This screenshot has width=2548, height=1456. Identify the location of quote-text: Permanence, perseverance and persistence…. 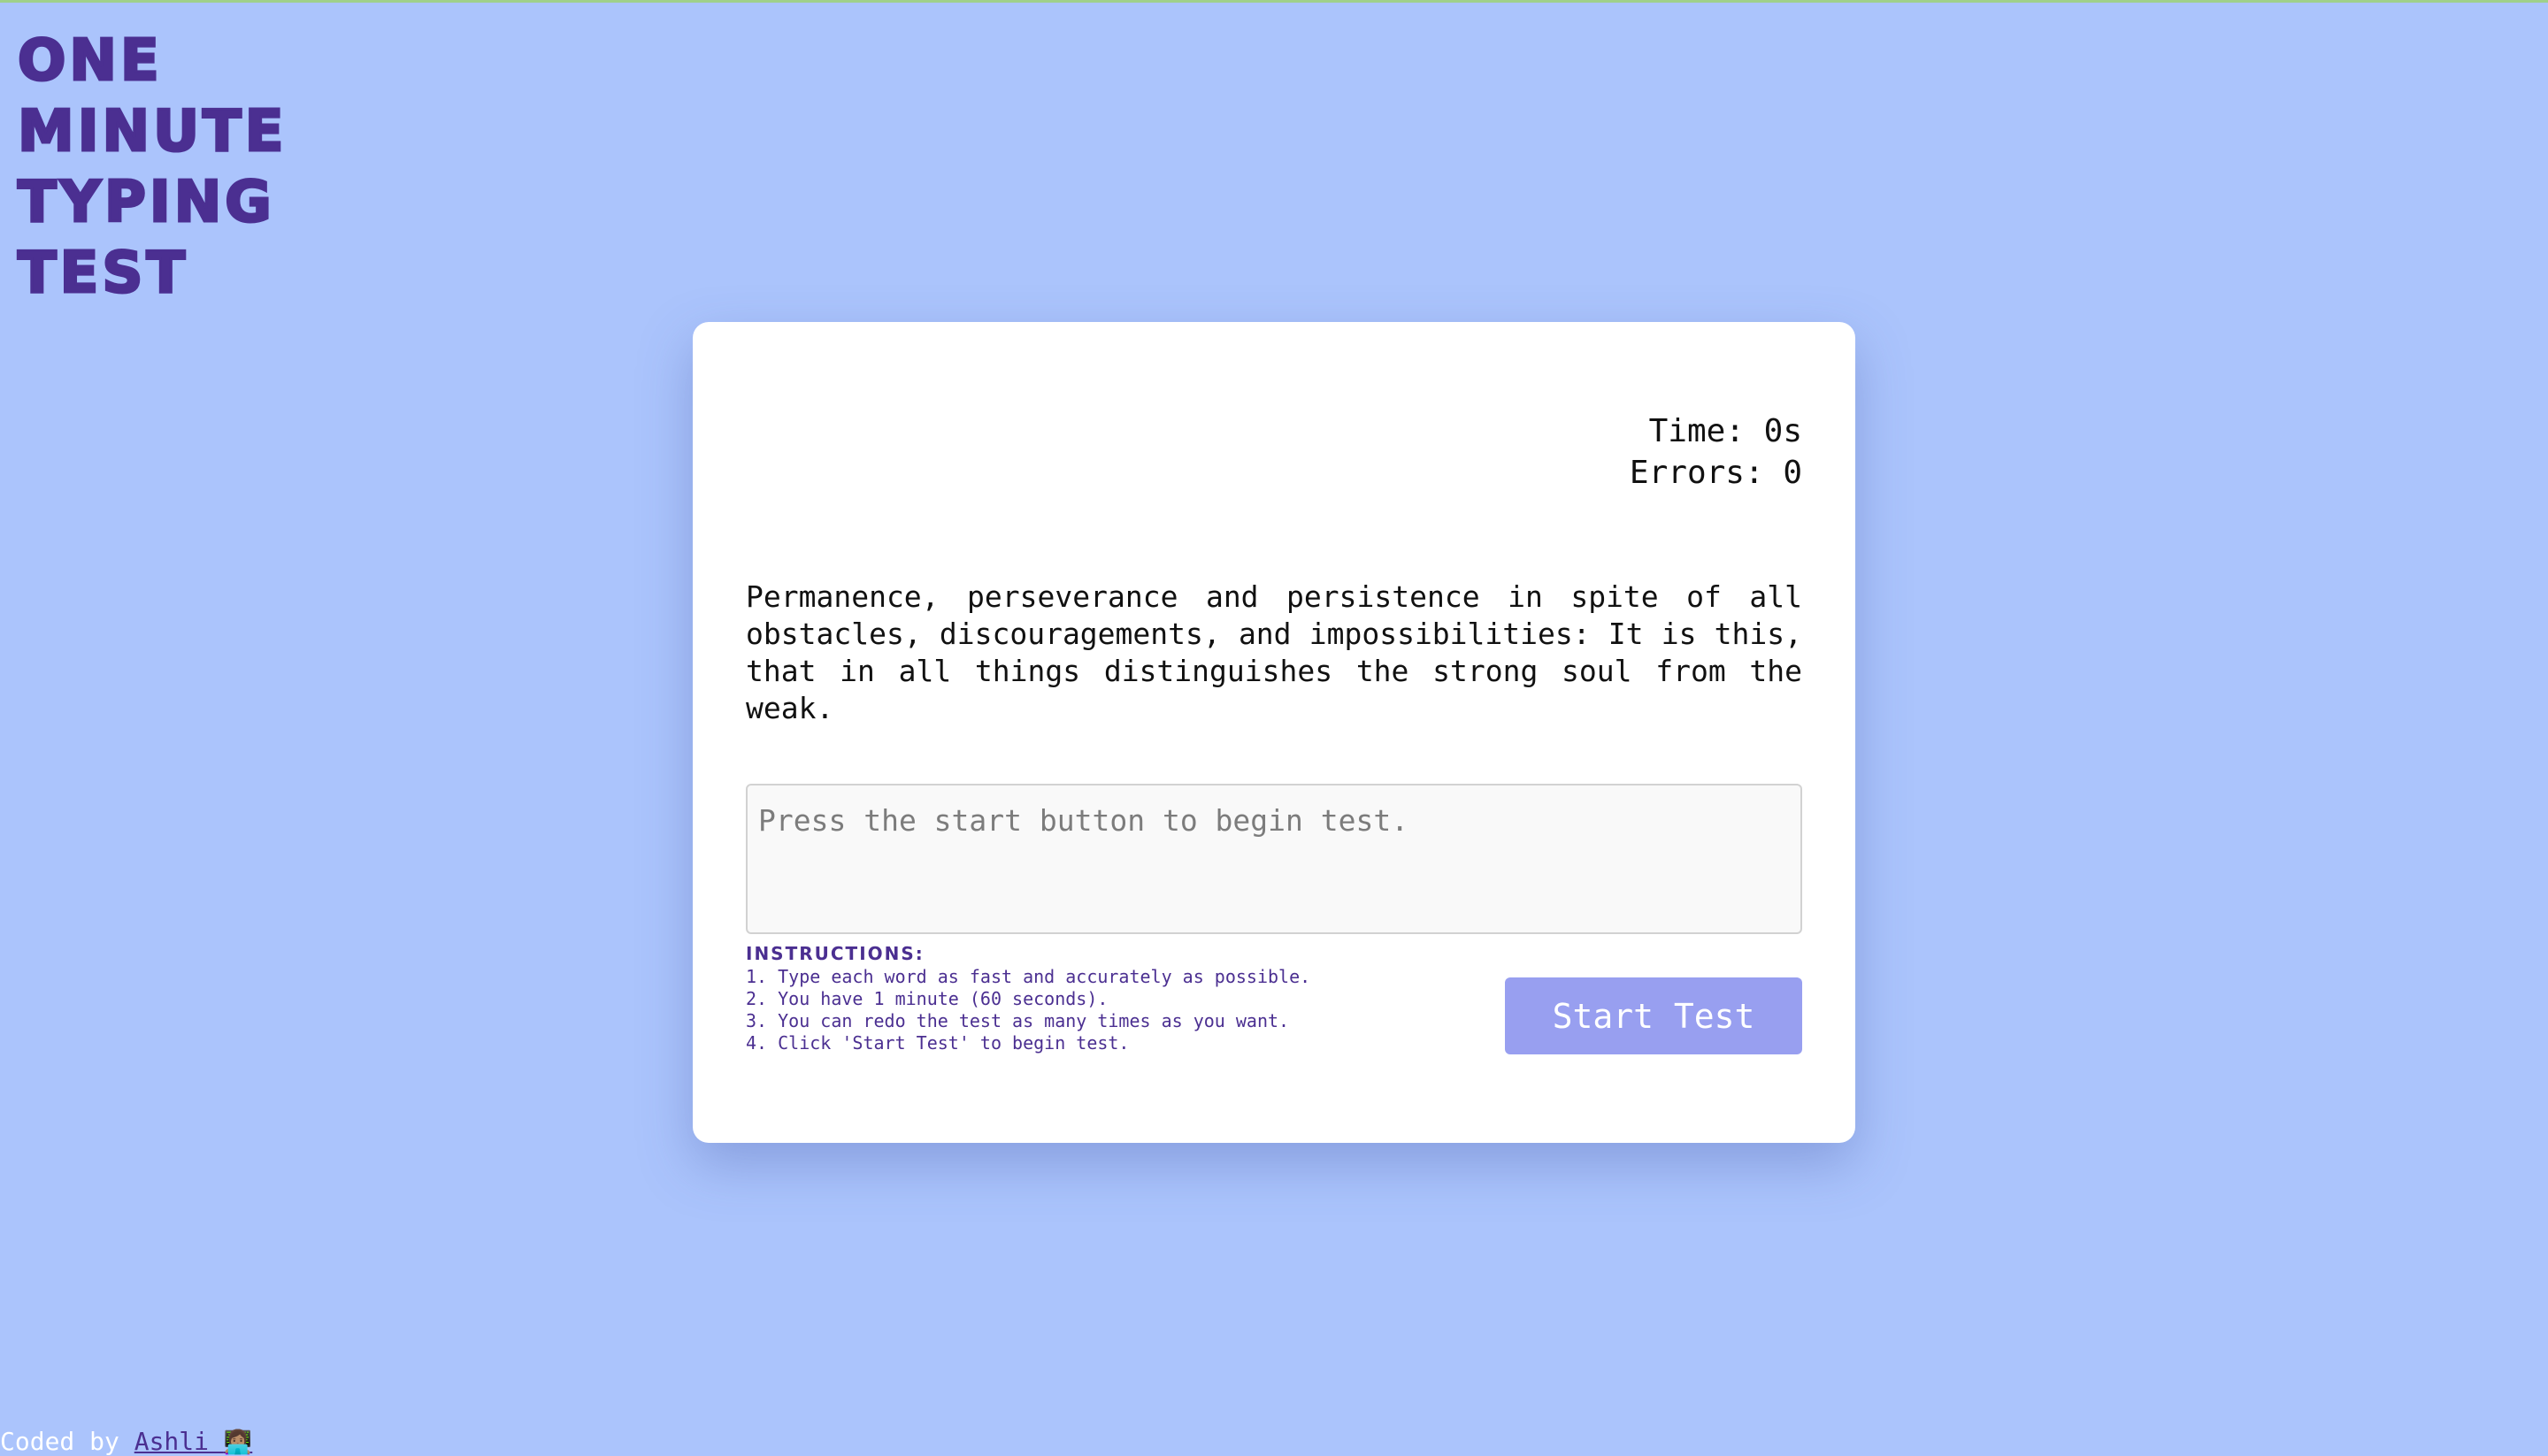
(1274, 652).